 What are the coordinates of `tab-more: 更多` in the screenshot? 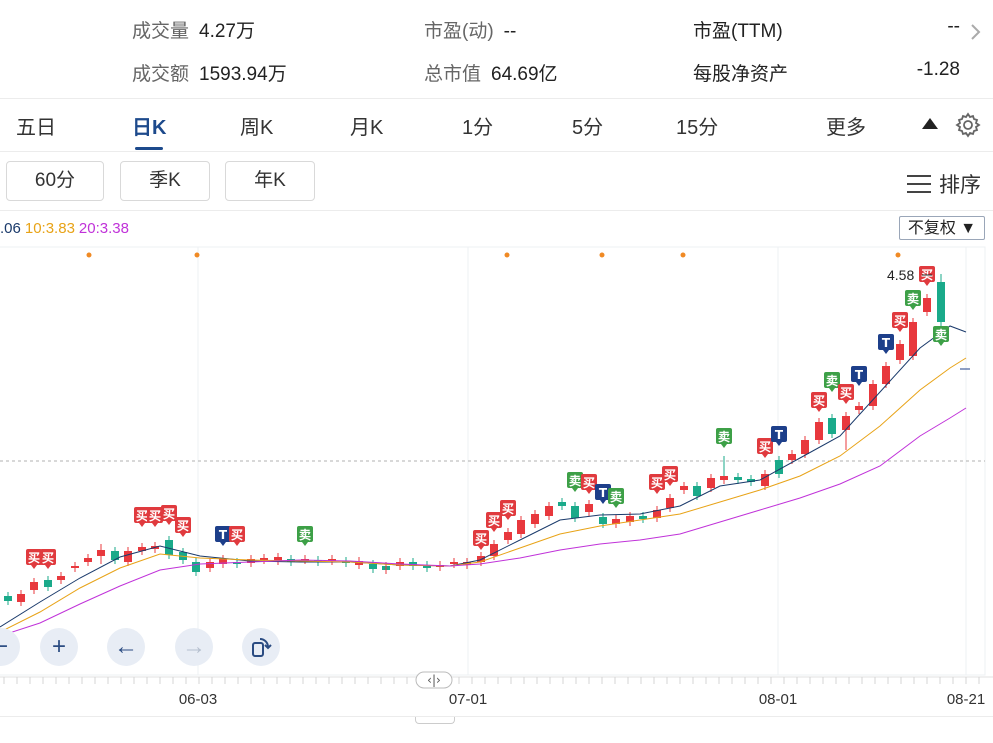 It's located at (846, 125).